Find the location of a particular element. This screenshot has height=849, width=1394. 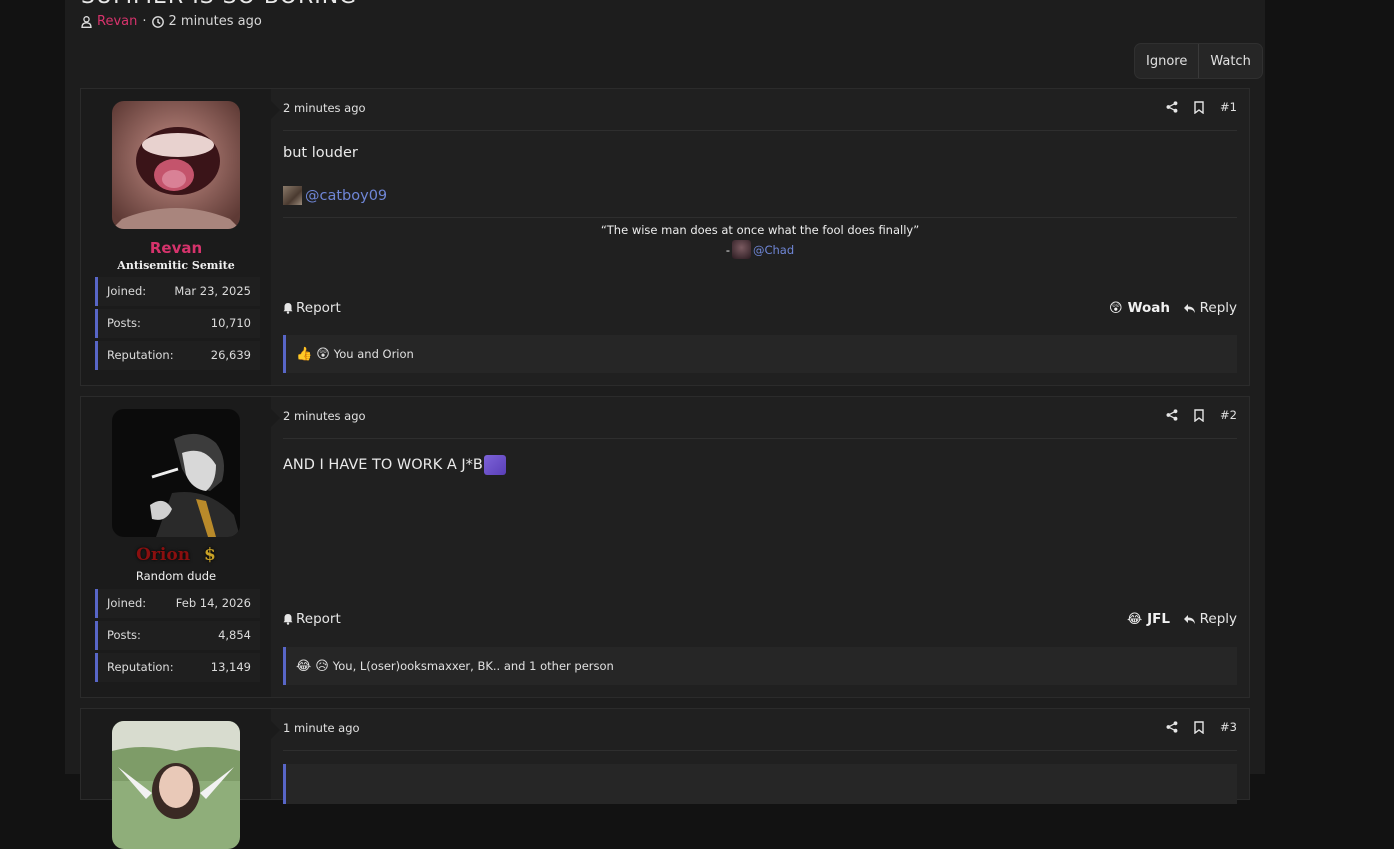

ignore-button: Ignore is located at coordinates (1166, 61).